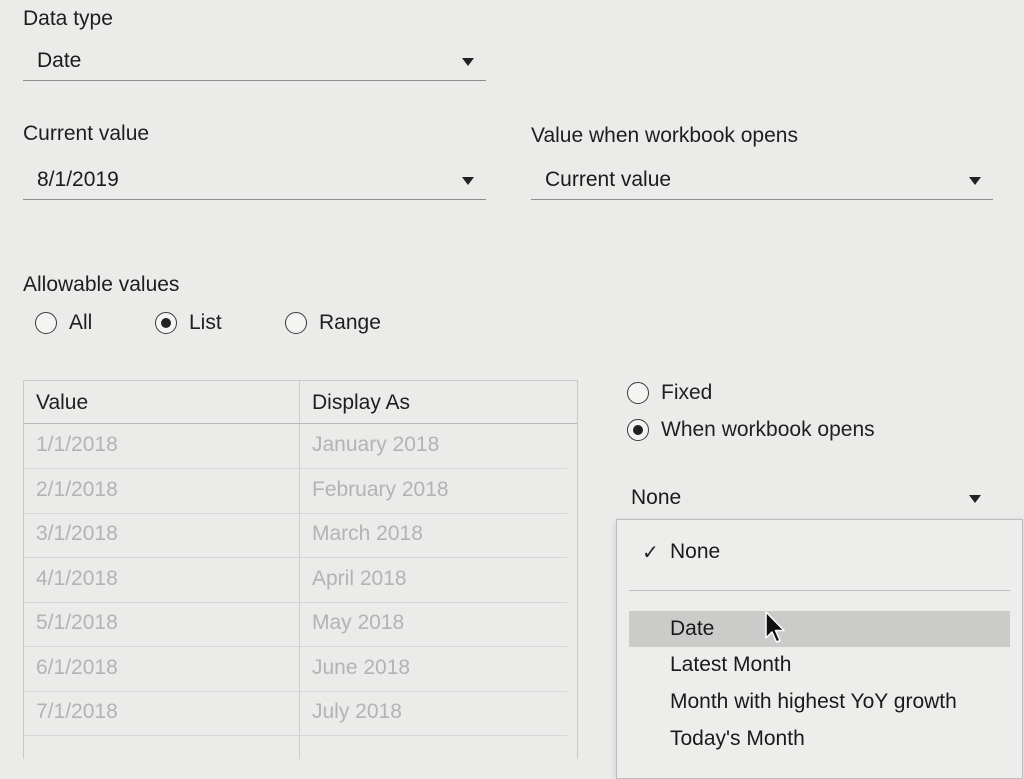 The image size is (1024, 779). What do you see at coordinates (77, 444) in the screenshot?
I see `row-value: 1/1/2018` at bounding box center [77, 444].